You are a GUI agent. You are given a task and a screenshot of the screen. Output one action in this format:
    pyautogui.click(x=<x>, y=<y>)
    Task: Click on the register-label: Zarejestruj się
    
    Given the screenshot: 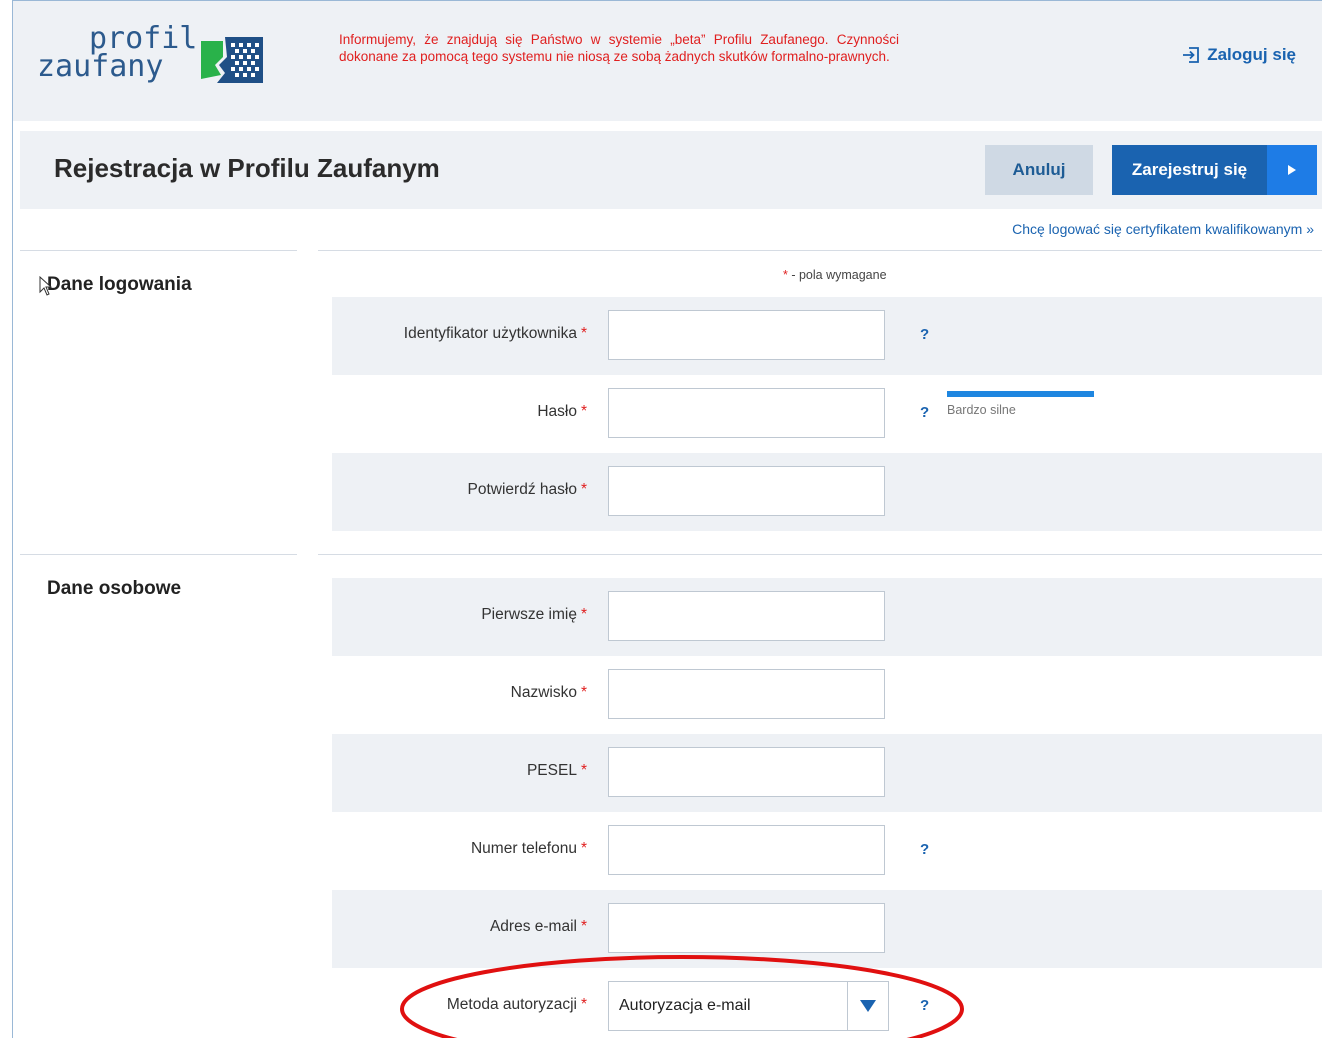 What is the action you would take?
    pyautogui.click(x=1189, y=169)
    